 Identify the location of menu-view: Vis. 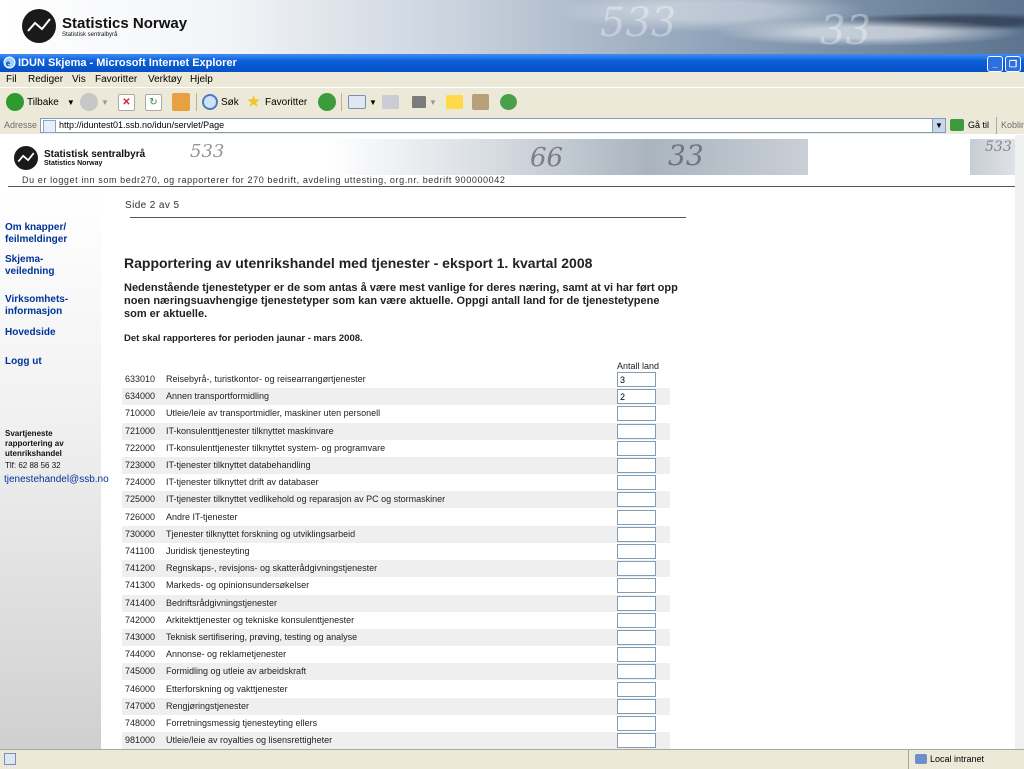
(79, 79).